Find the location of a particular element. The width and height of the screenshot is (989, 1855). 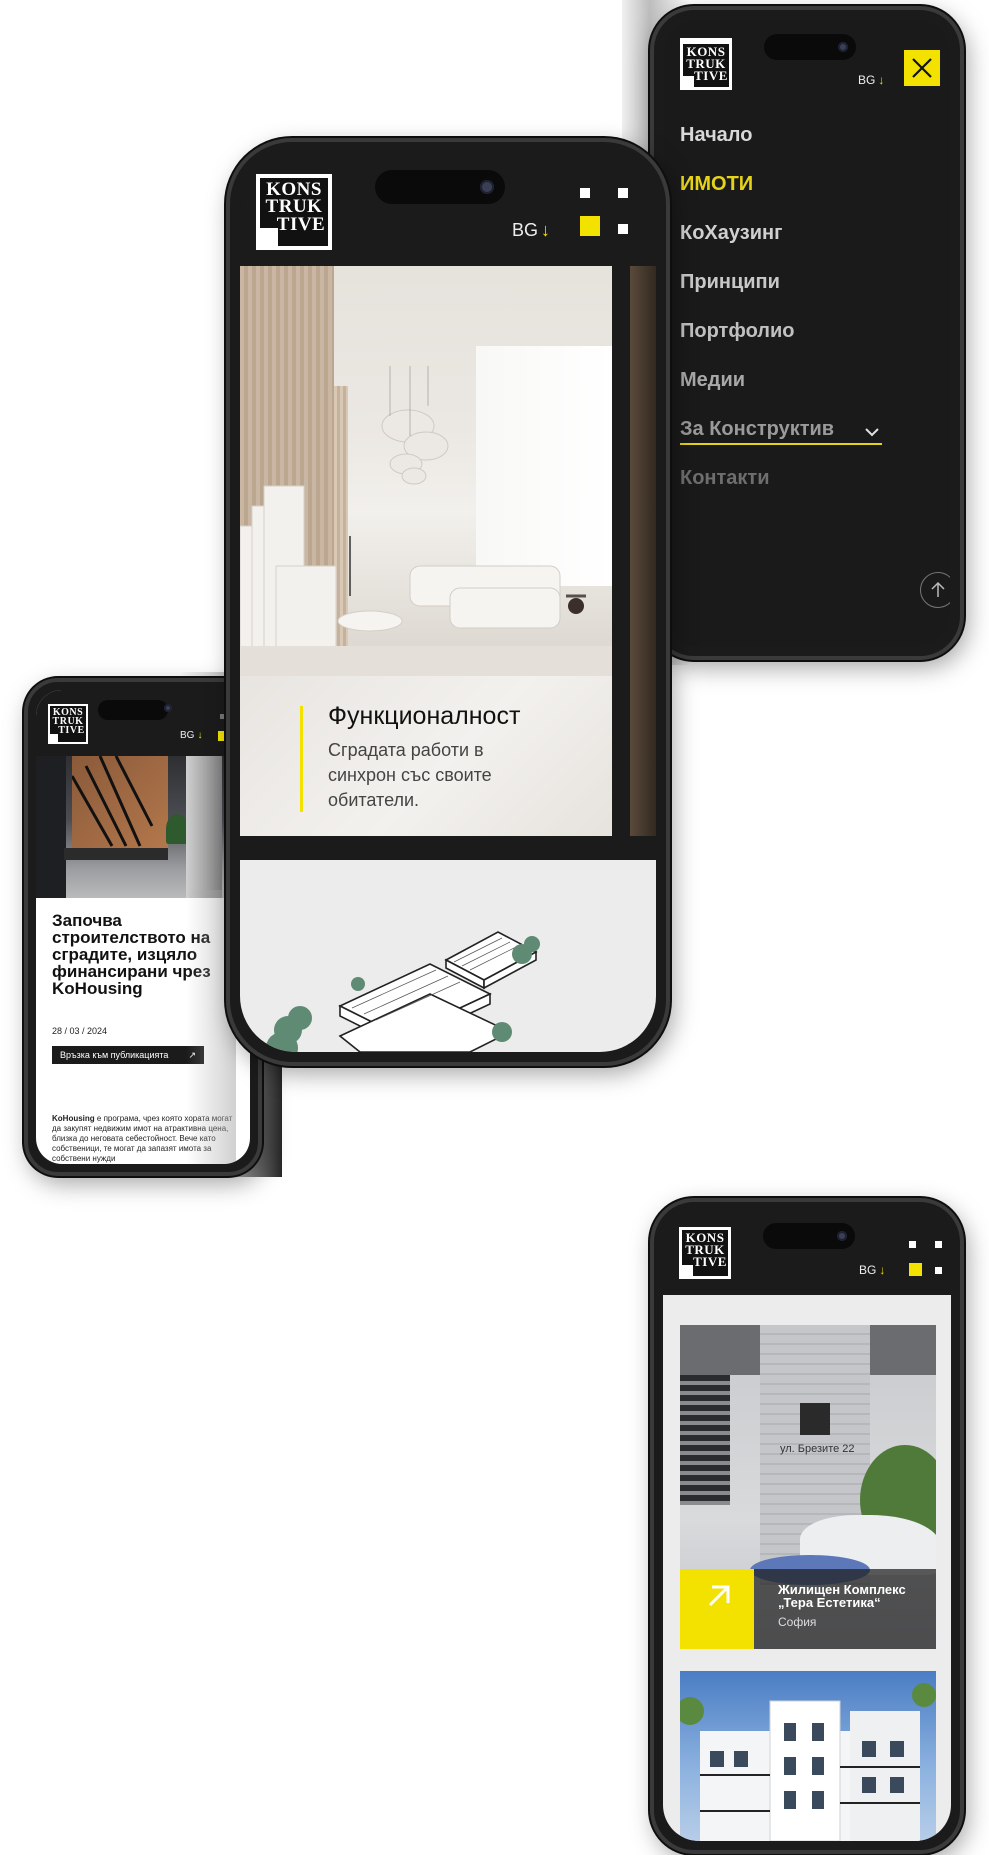

property-info: Жилищен Комплекс „Тера Естетика“ София is located at coordinates (845, 1609).